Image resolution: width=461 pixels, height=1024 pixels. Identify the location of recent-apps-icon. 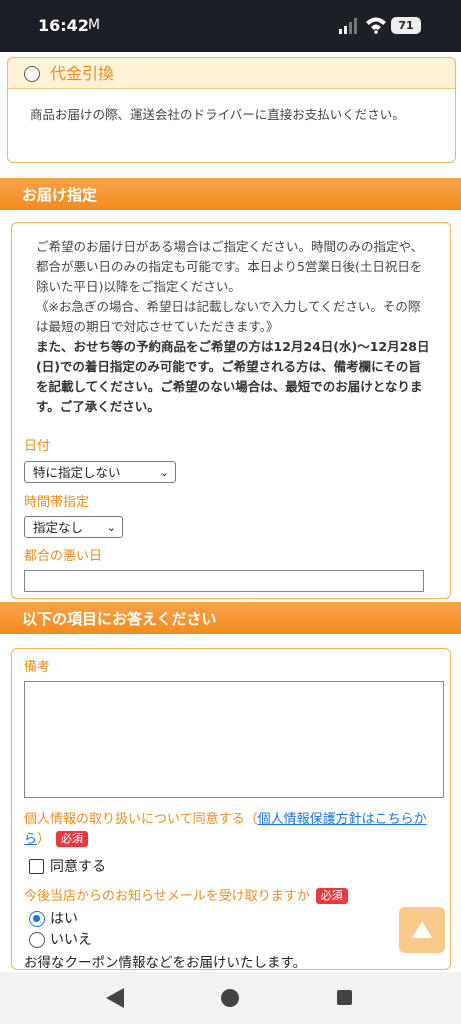
(344, 997).